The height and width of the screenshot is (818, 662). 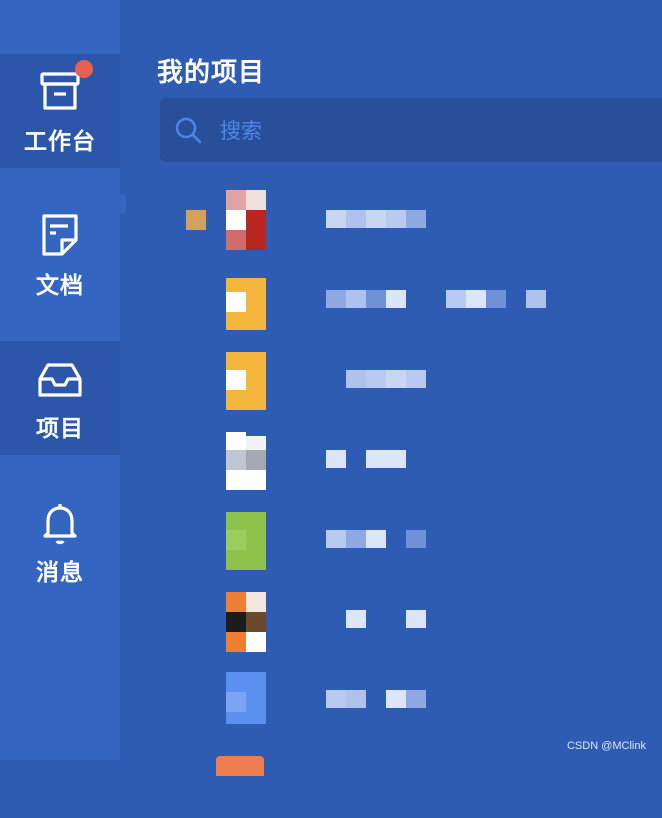 What do you see at coordinates (60, 429) in the screenshot?
I see `nav-label-projects: 项目` at bounding box center [60, 429].